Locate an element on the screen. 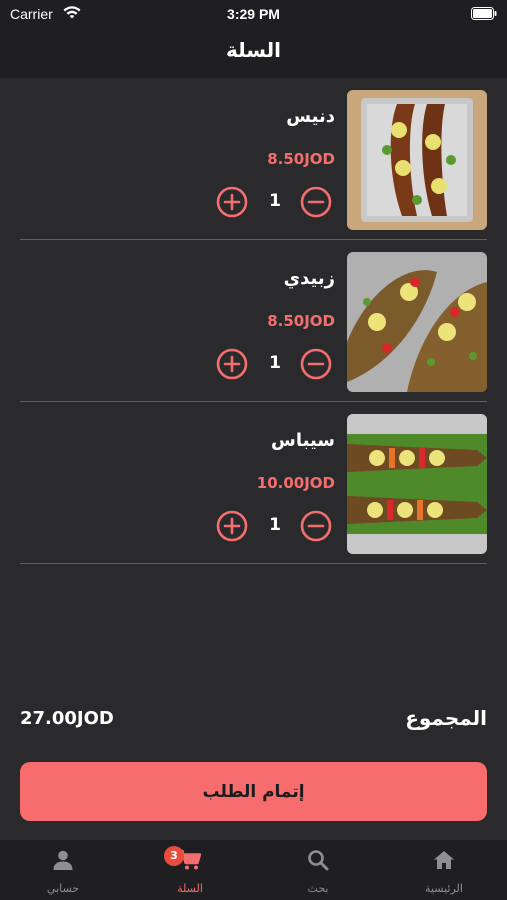  item-name: زبيدي is located at coordinates (309, 278).